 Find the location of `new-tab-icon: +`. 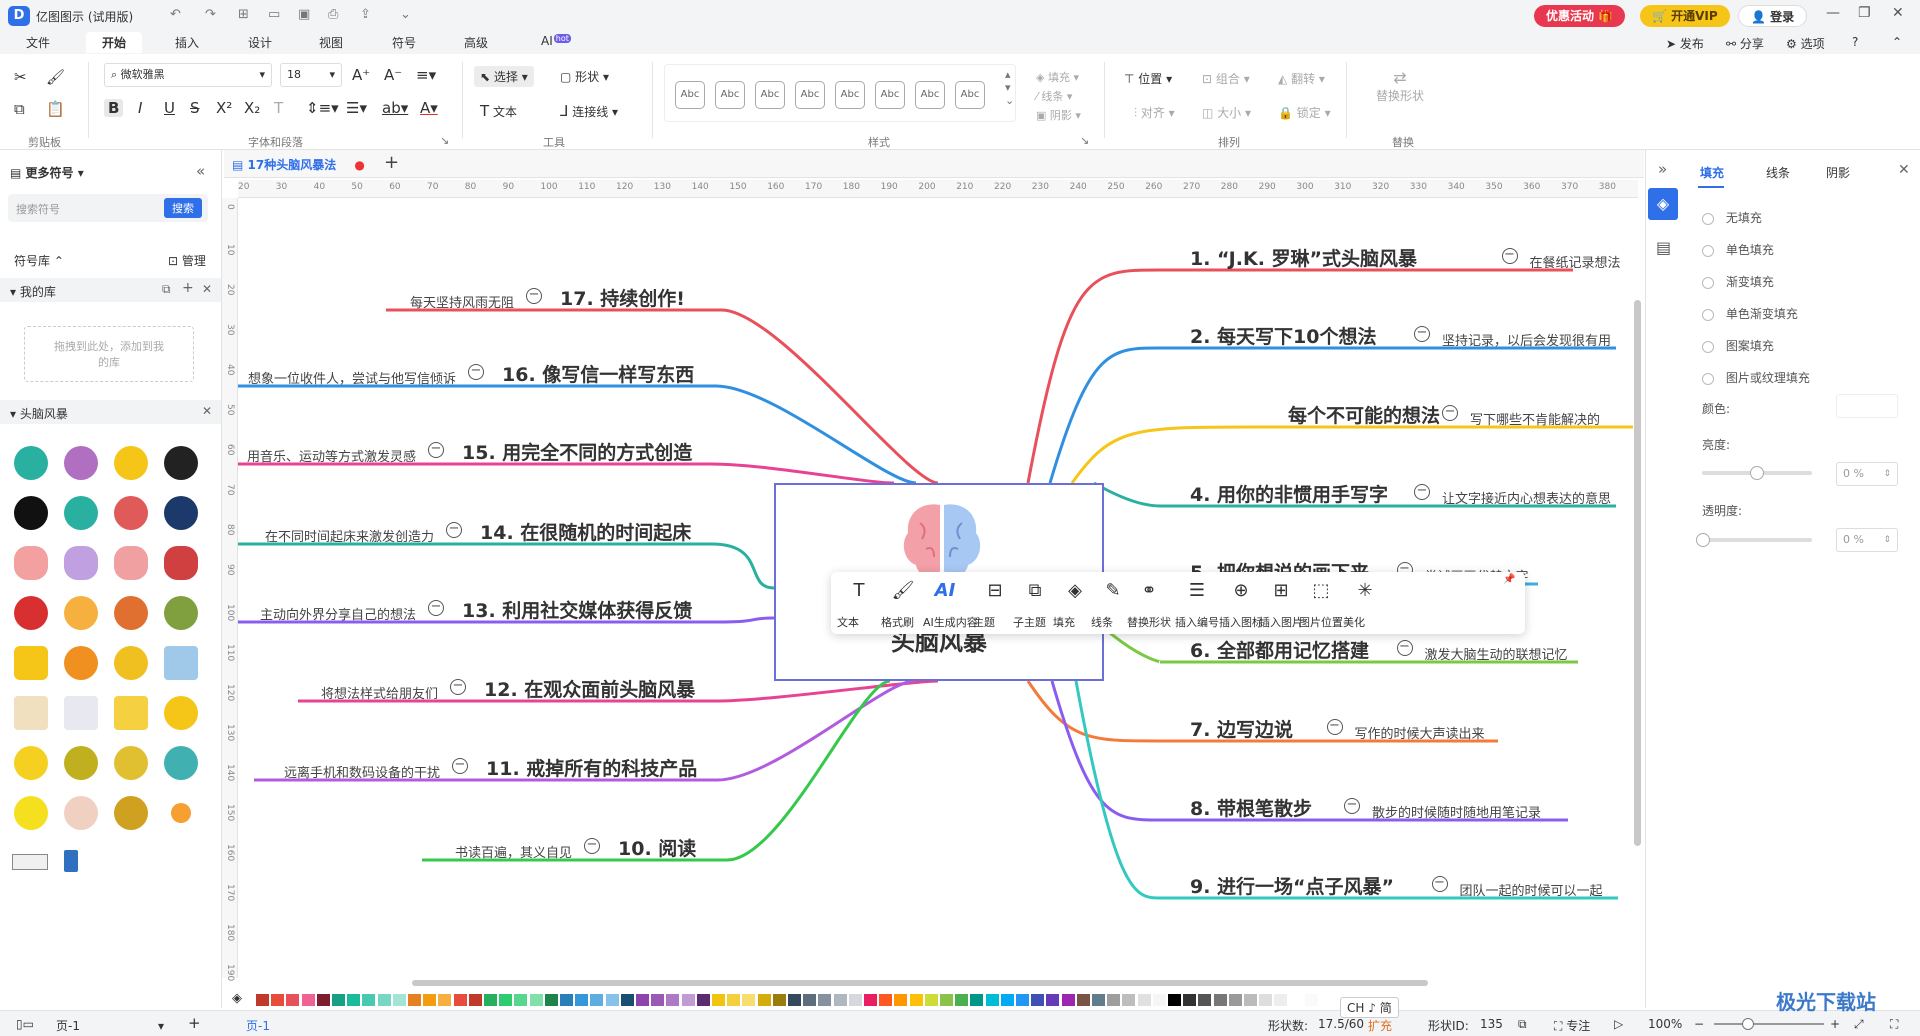

new-tab-icon: + is located at coordinates (391, 162).